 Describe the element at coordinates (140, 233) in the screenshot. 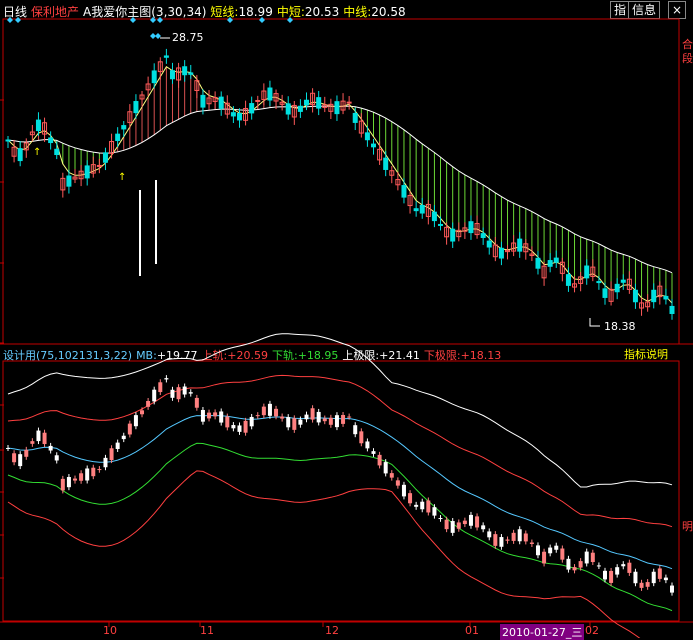

I see `white-marker-bar` at that location.